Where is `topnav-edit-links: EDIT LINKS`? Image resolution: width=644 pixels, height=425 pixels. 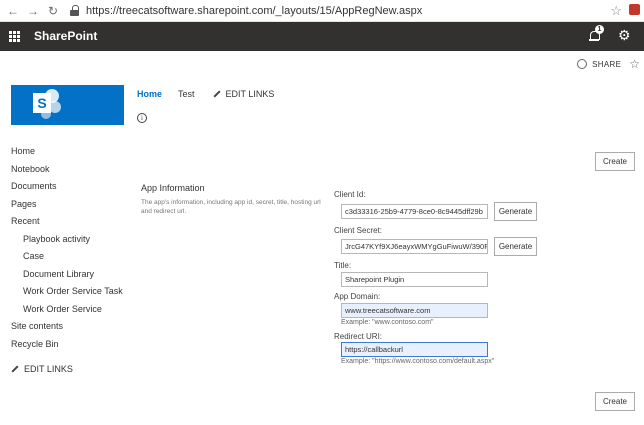 topnav-edit-links: EDIT LINKS is located at coordinates (243, 94).